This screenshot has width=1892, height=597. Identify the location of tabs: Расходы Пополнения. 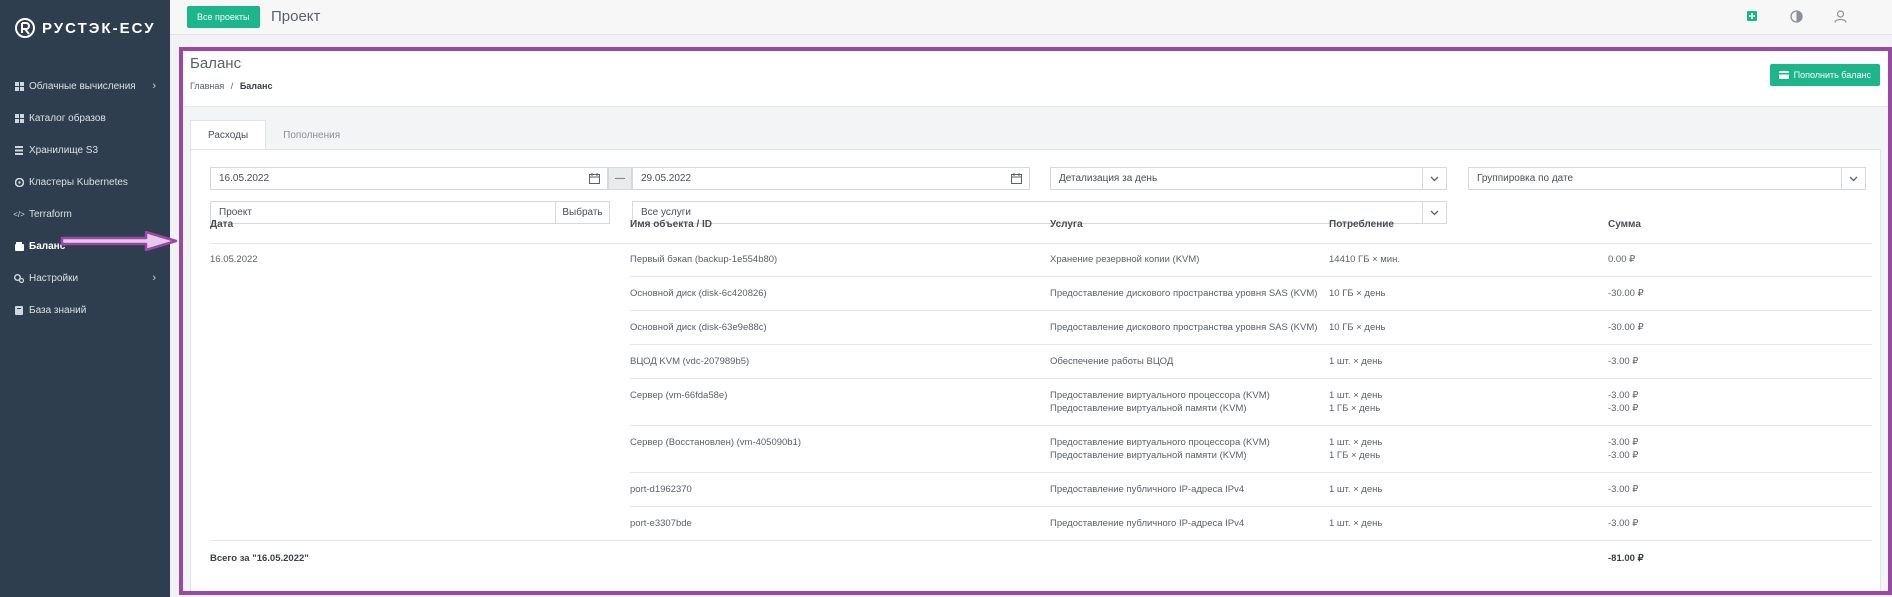
(273, 135).